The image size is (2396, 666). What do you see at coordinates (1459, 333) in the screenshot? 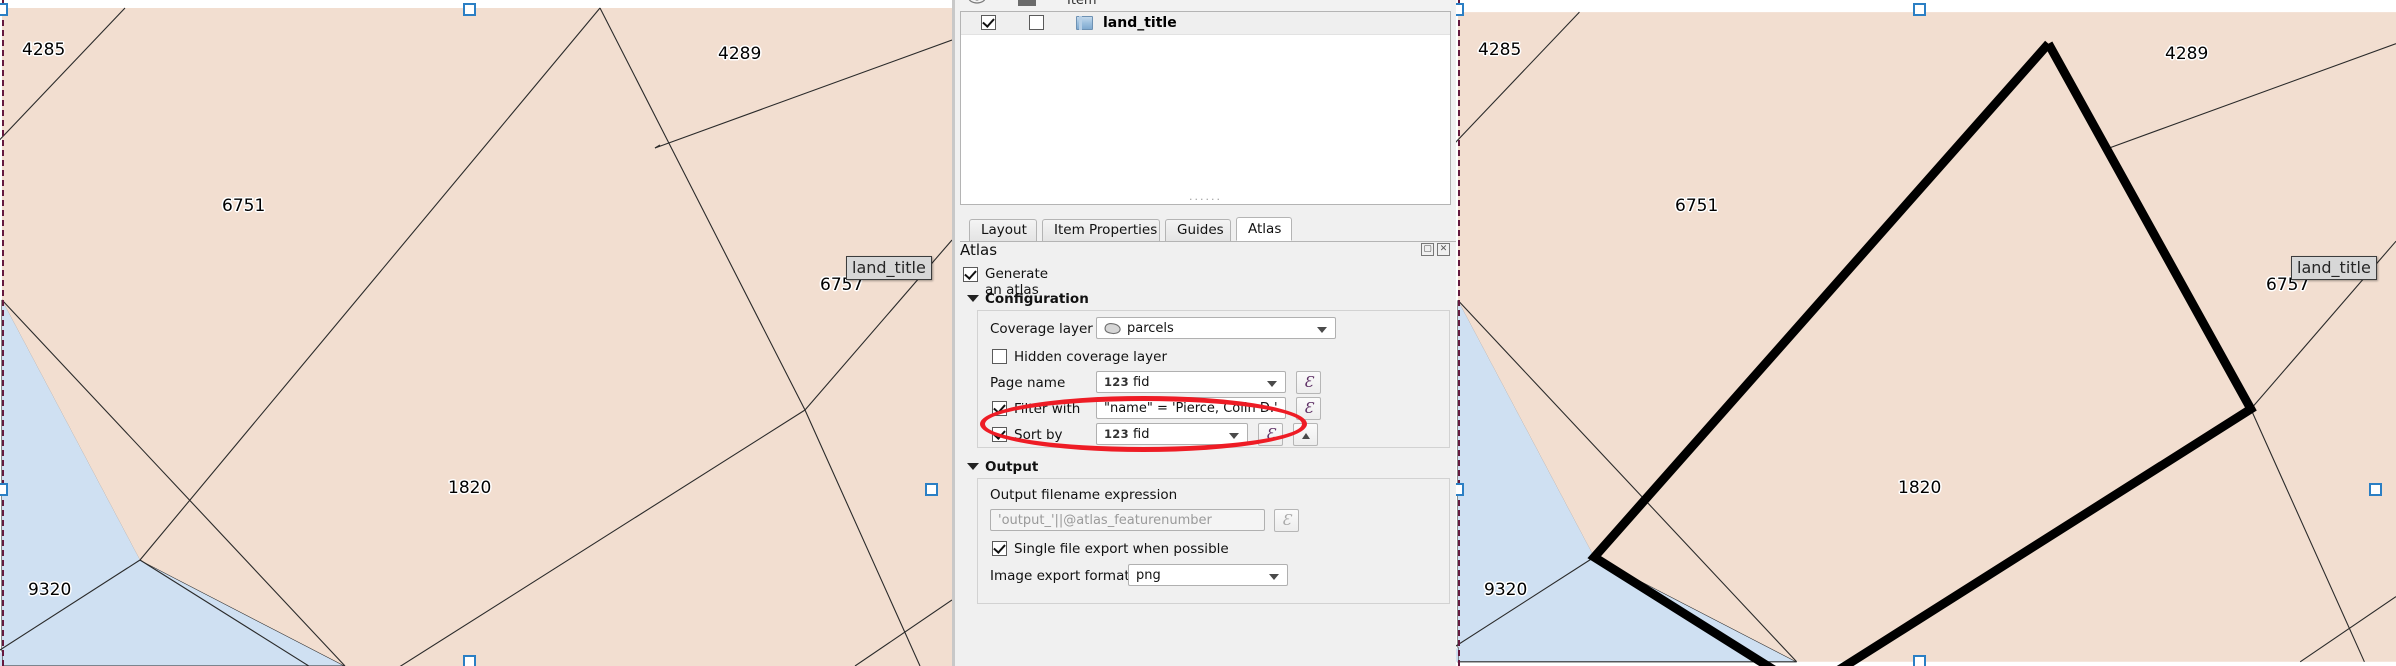
I see `page-border-right-dark` at bounding box center [1459, 333].